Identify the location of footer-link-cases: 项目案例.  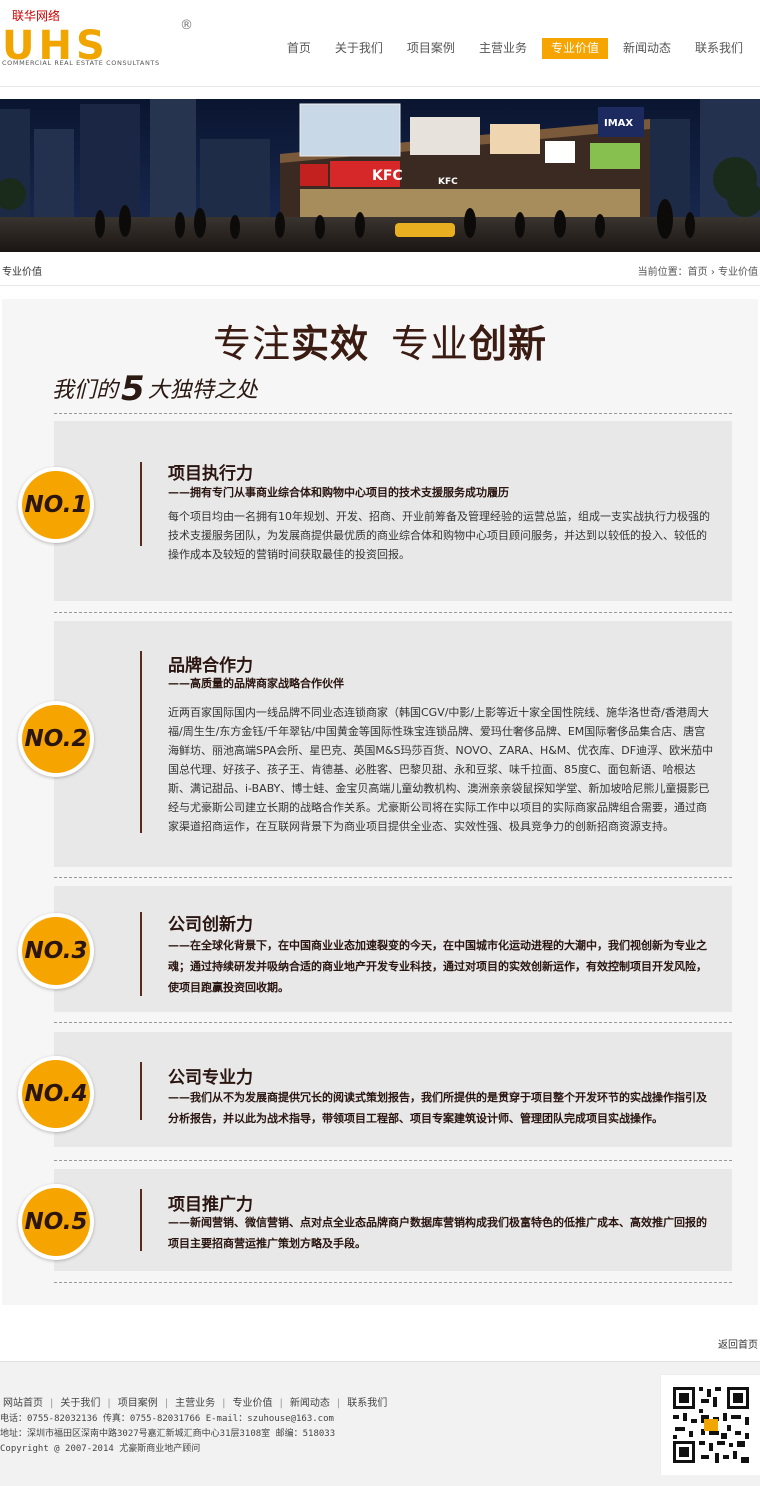
(138, 1403).